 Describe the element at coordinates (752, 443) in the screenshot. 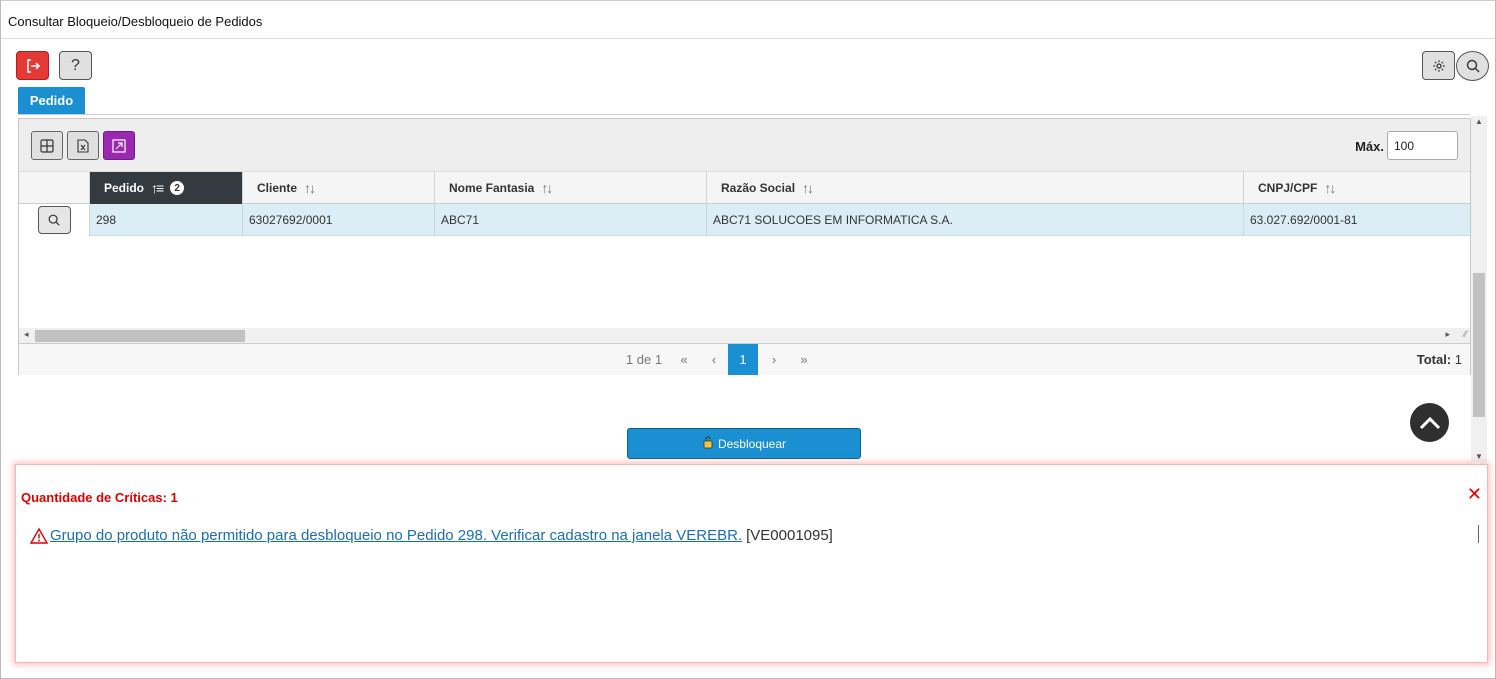

I see `unlock-label: Desbloquear` at that location.